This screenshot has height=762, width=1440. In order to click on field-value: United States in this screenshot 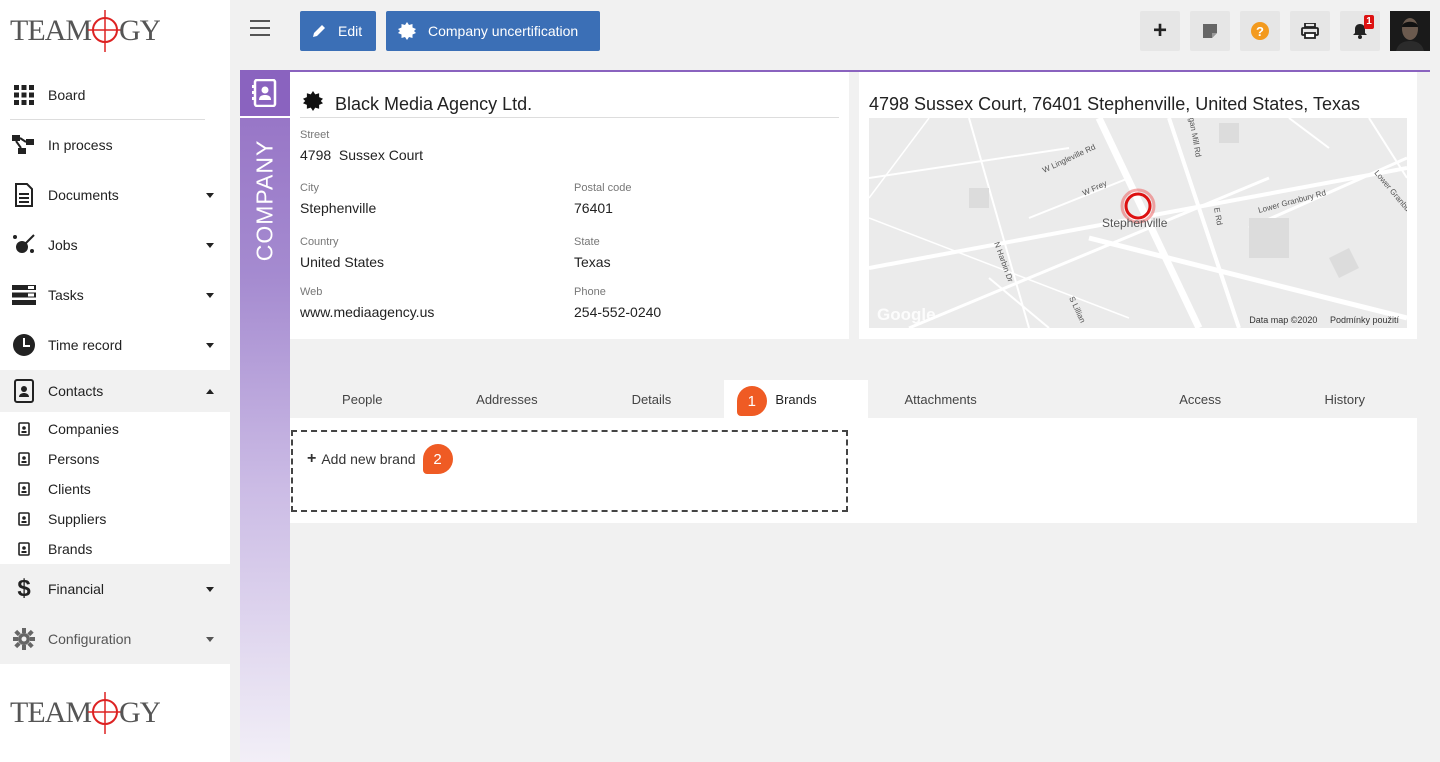, I will do `click(342, 262)`.